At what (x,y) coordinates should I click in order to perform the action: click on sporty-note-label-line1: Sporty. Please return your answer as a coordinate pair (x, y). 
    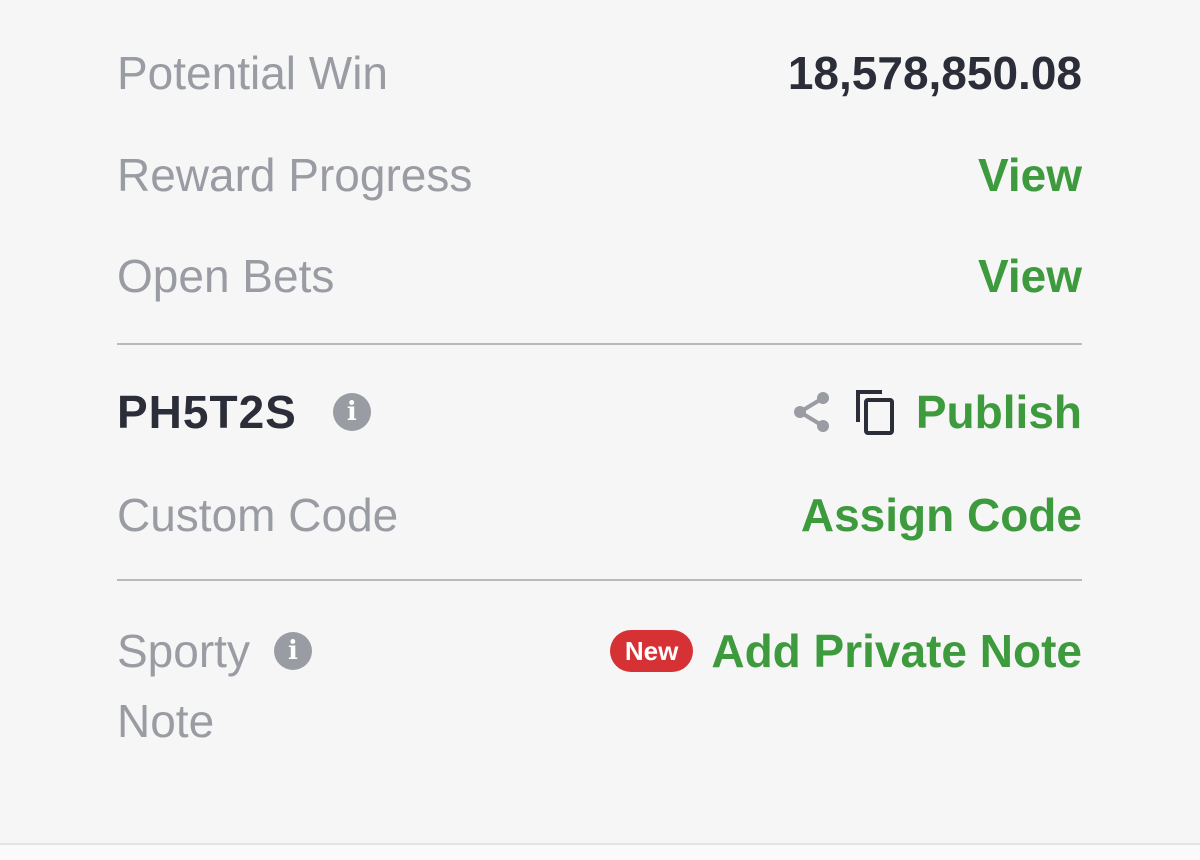
    Looking at the image, I should click on (183, 651).